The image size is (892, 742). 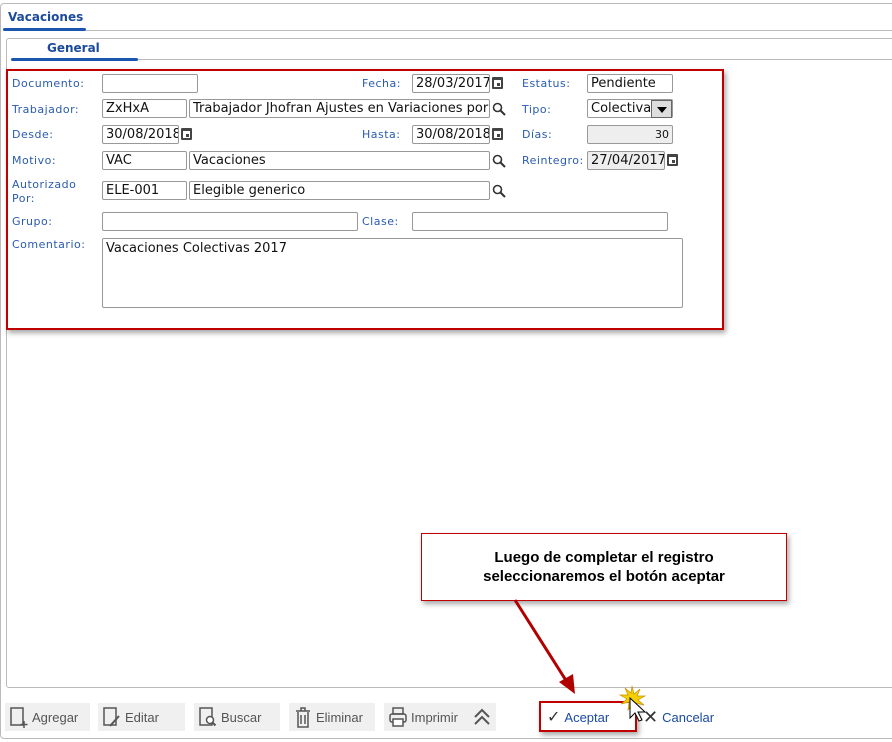 I want to click on aceptar-button: ✓ Aceptar, so click(x=578, y=717).